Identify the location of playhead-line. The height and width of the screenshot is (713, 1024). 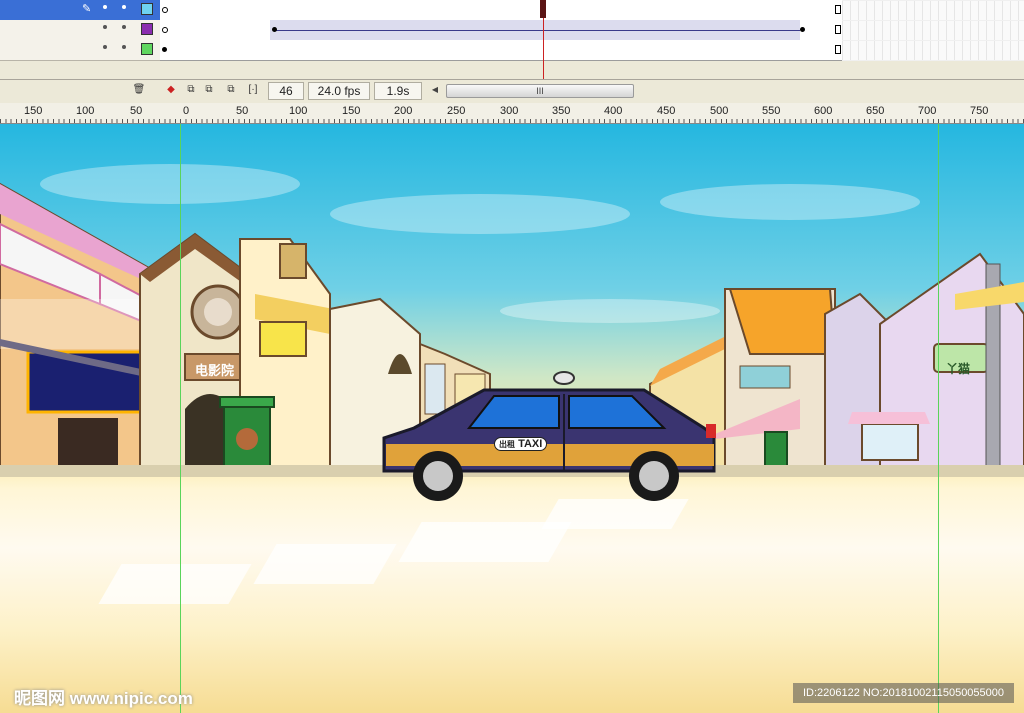
(543, 49).